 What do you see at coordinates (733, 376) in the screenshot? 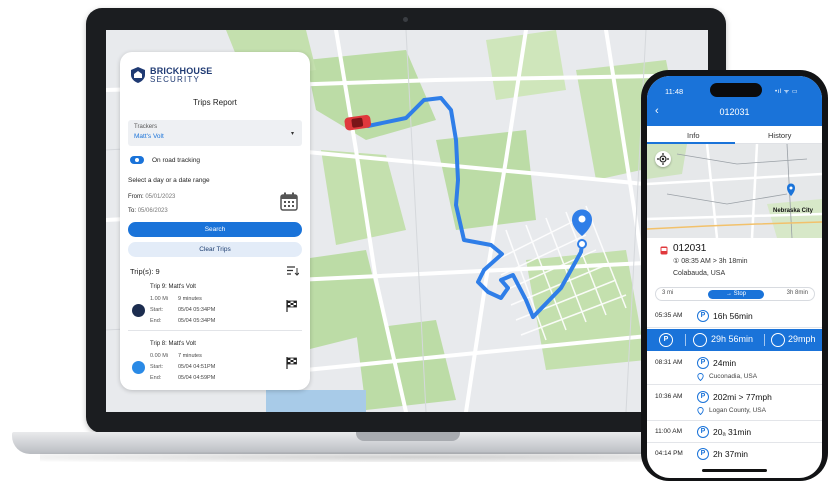
I see `row-location: Cuconadia, USA` at bounding box center [733, 376].